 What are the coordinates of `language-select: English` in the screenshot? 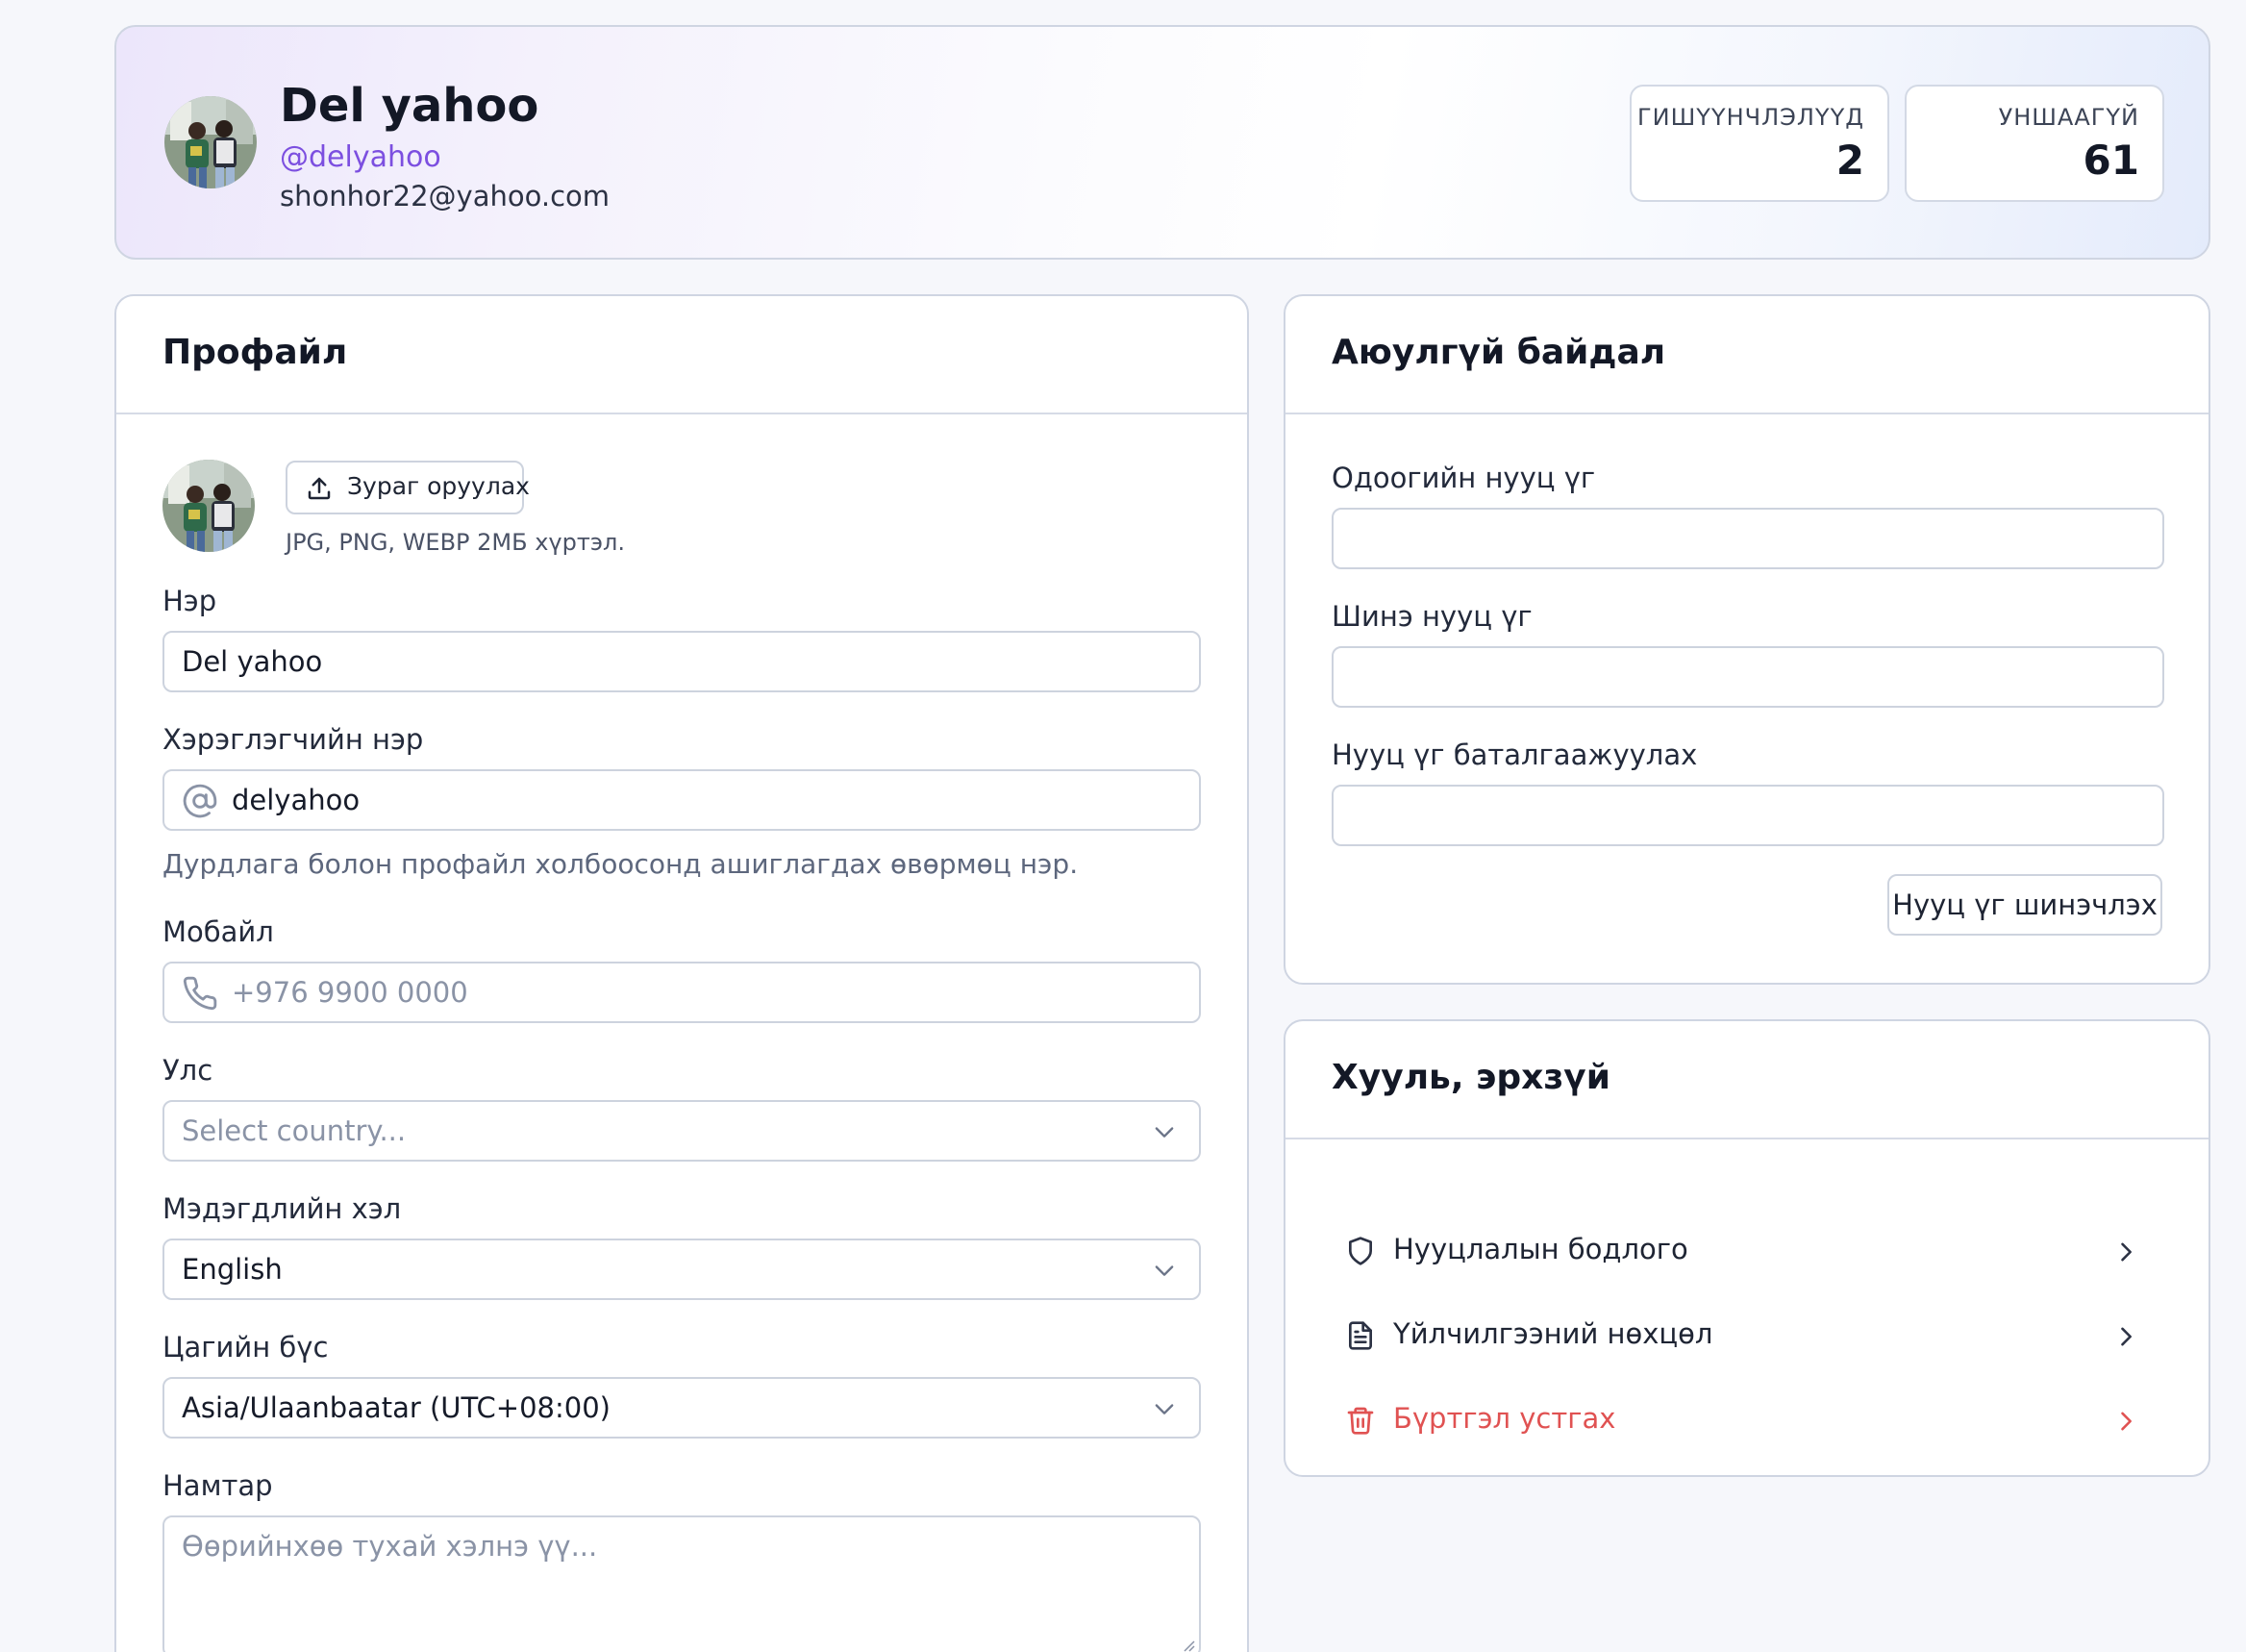 It's located at (681, 1269).